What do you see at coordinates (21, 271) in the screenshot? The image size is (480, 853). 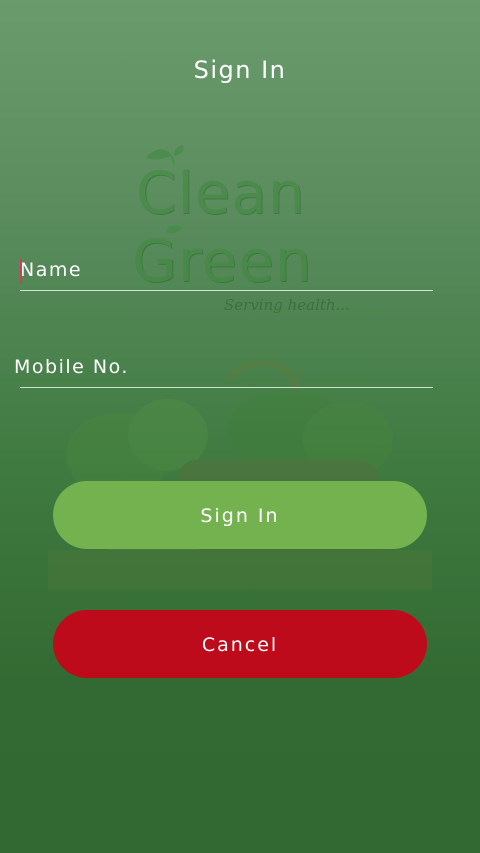 I see `text-cursor` at bounding box center [21, 271].